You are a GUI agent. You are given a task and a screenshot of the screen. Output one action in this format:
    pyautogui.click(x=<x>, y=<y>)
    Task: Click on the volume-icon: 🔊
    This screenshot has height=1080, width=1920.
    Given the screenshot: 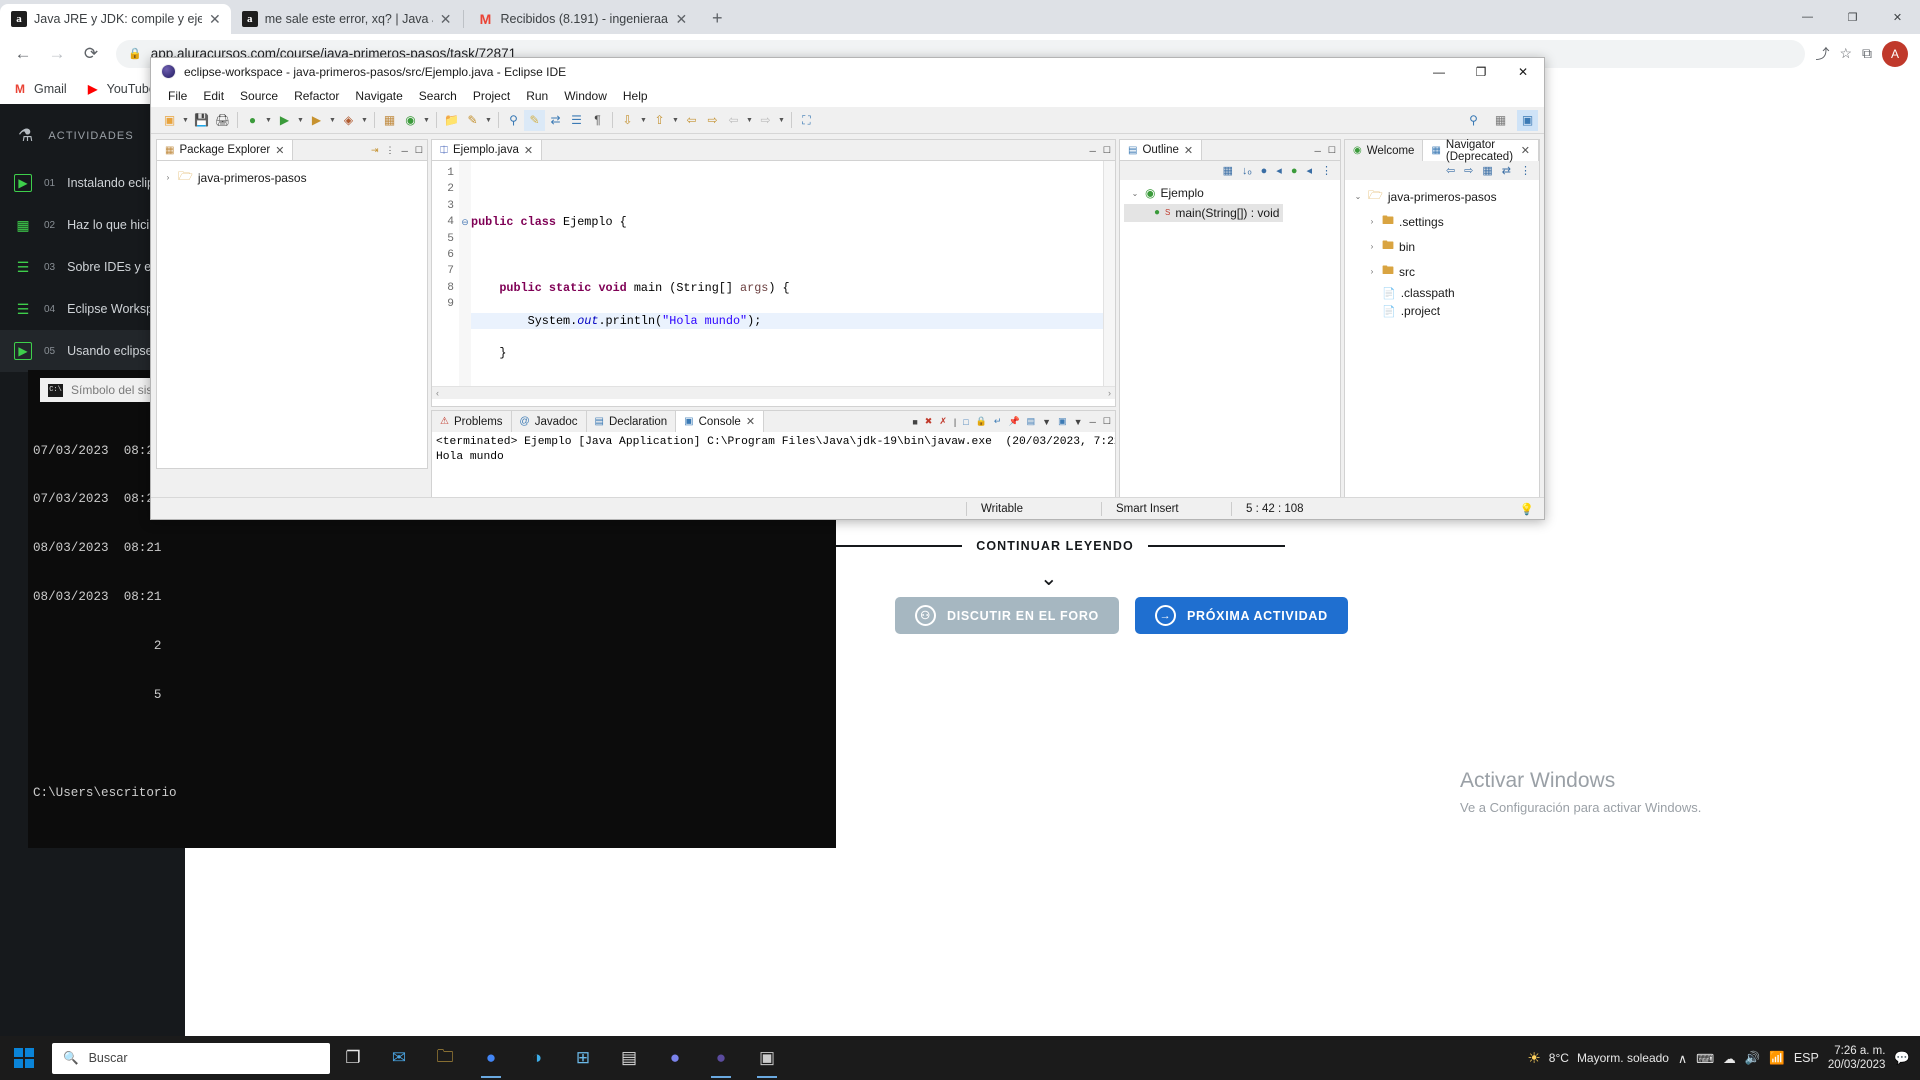 What is the action you would take?
    pyautogui.click(x=1753, y=1058)
    